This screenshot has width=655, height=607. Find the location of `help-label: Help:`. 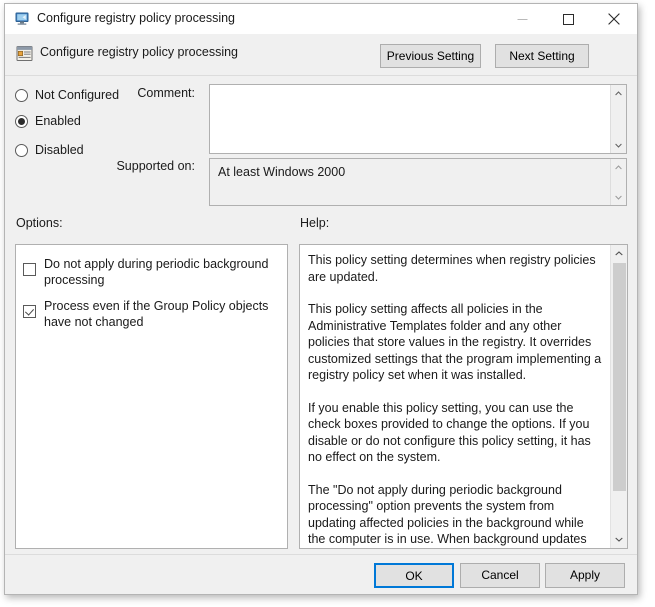

help-label: Help: is located at coordinates (315, 223).